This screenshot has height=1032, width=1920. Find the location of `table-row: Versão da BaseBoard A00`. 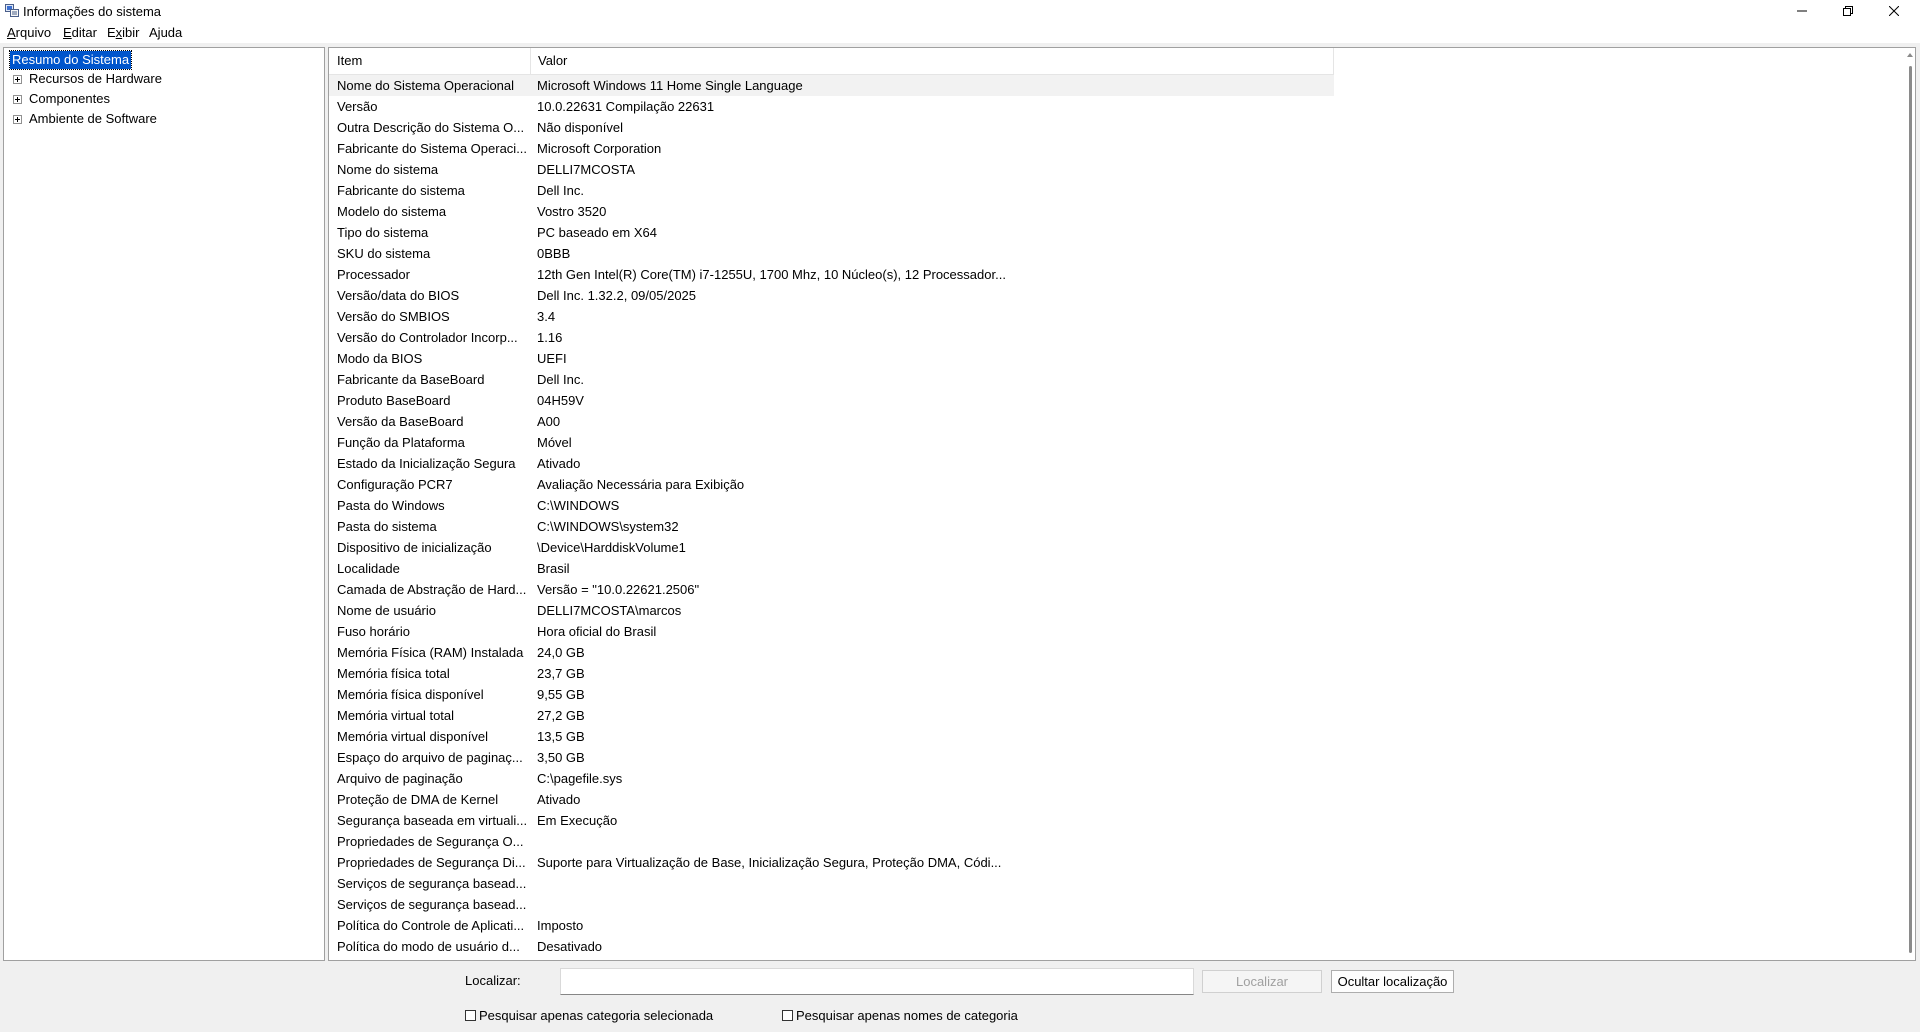

table-row: Versão da BaseBoard A00 is located at coordinates (831, 421).